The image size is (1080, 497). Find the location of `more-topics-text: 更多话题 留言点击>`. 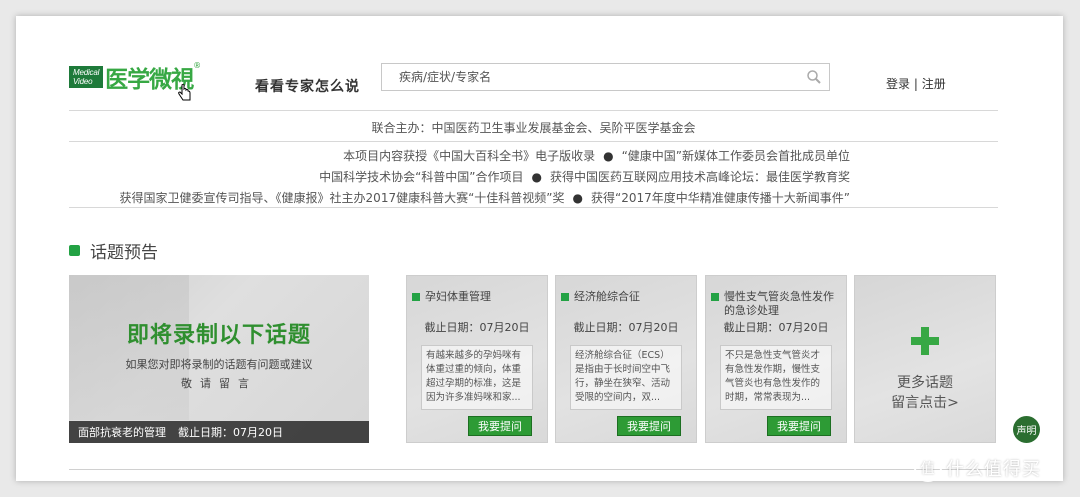

more-topics-text: 更多话题 留言点击> is located at coordinates (925, 393).